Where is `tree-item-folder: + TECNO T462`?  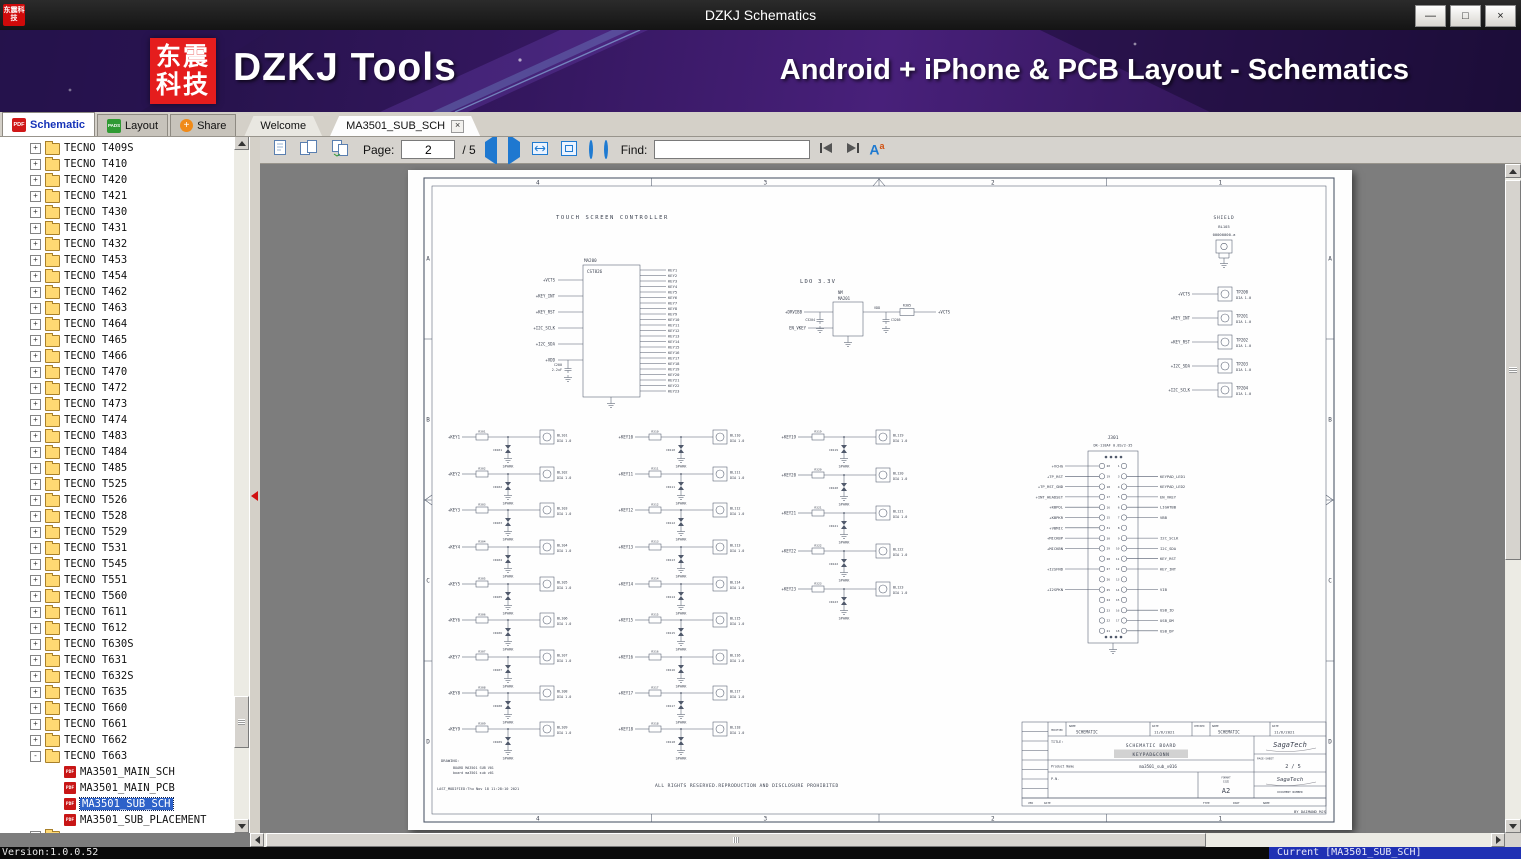
tree-item-folder: + TECNO T462 is located at coordinates (125, 292).